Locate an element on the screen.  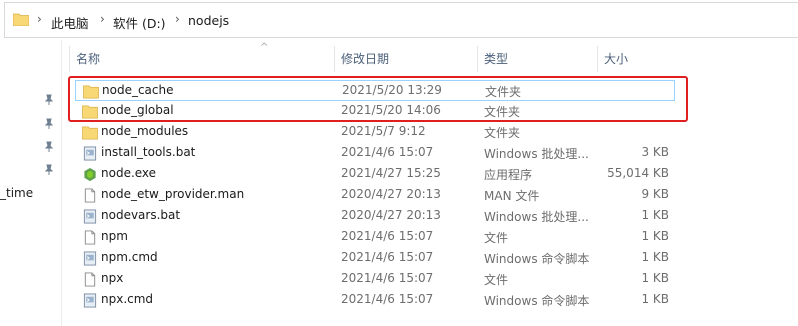
file-name: install_tools.bat is located at coordinates (148, 152).